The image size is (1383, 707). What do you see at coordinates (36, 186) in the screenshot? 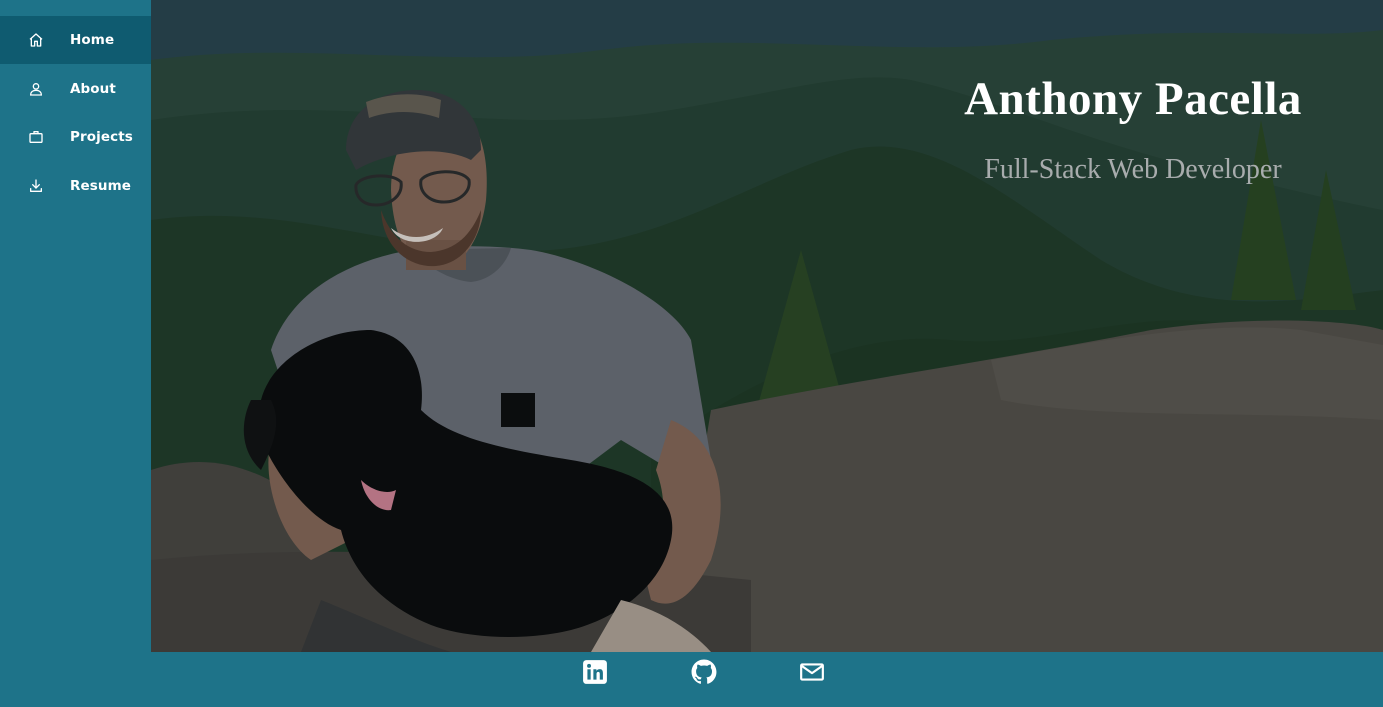
I see `download-icon` at bounding box center [36, 186].